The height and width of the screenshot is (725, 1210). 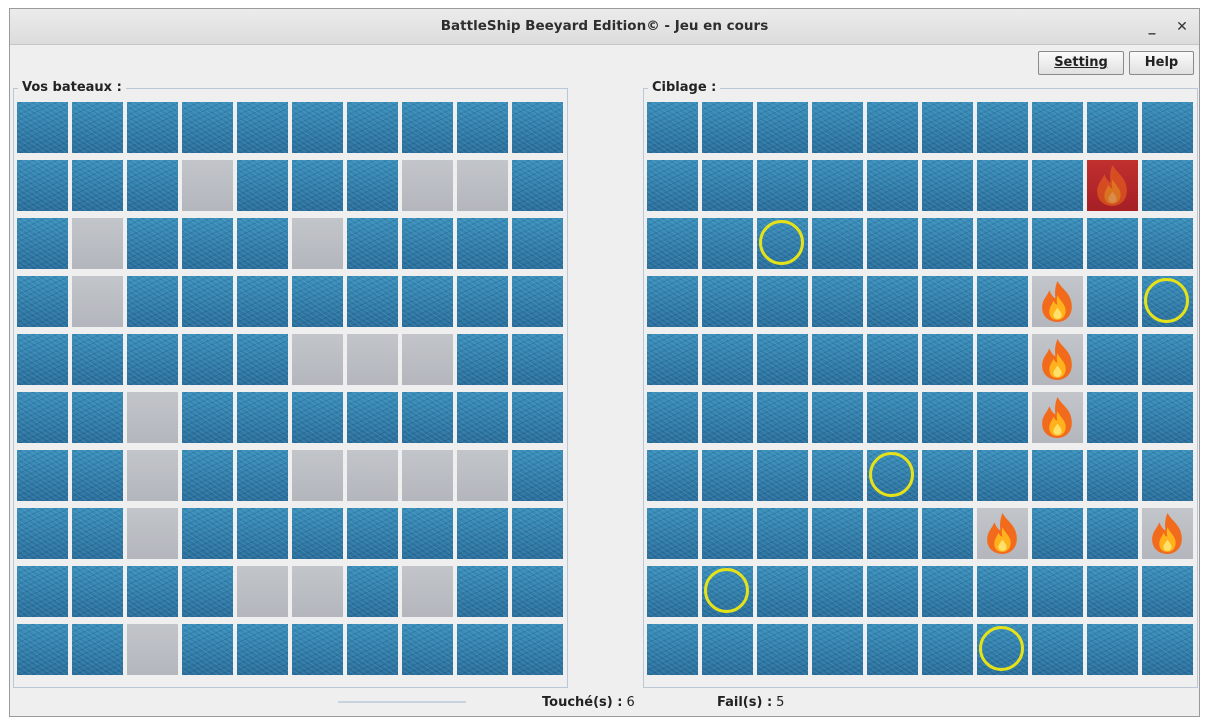 I want to click on close-button: ✕, so click(x=1182, y=27).